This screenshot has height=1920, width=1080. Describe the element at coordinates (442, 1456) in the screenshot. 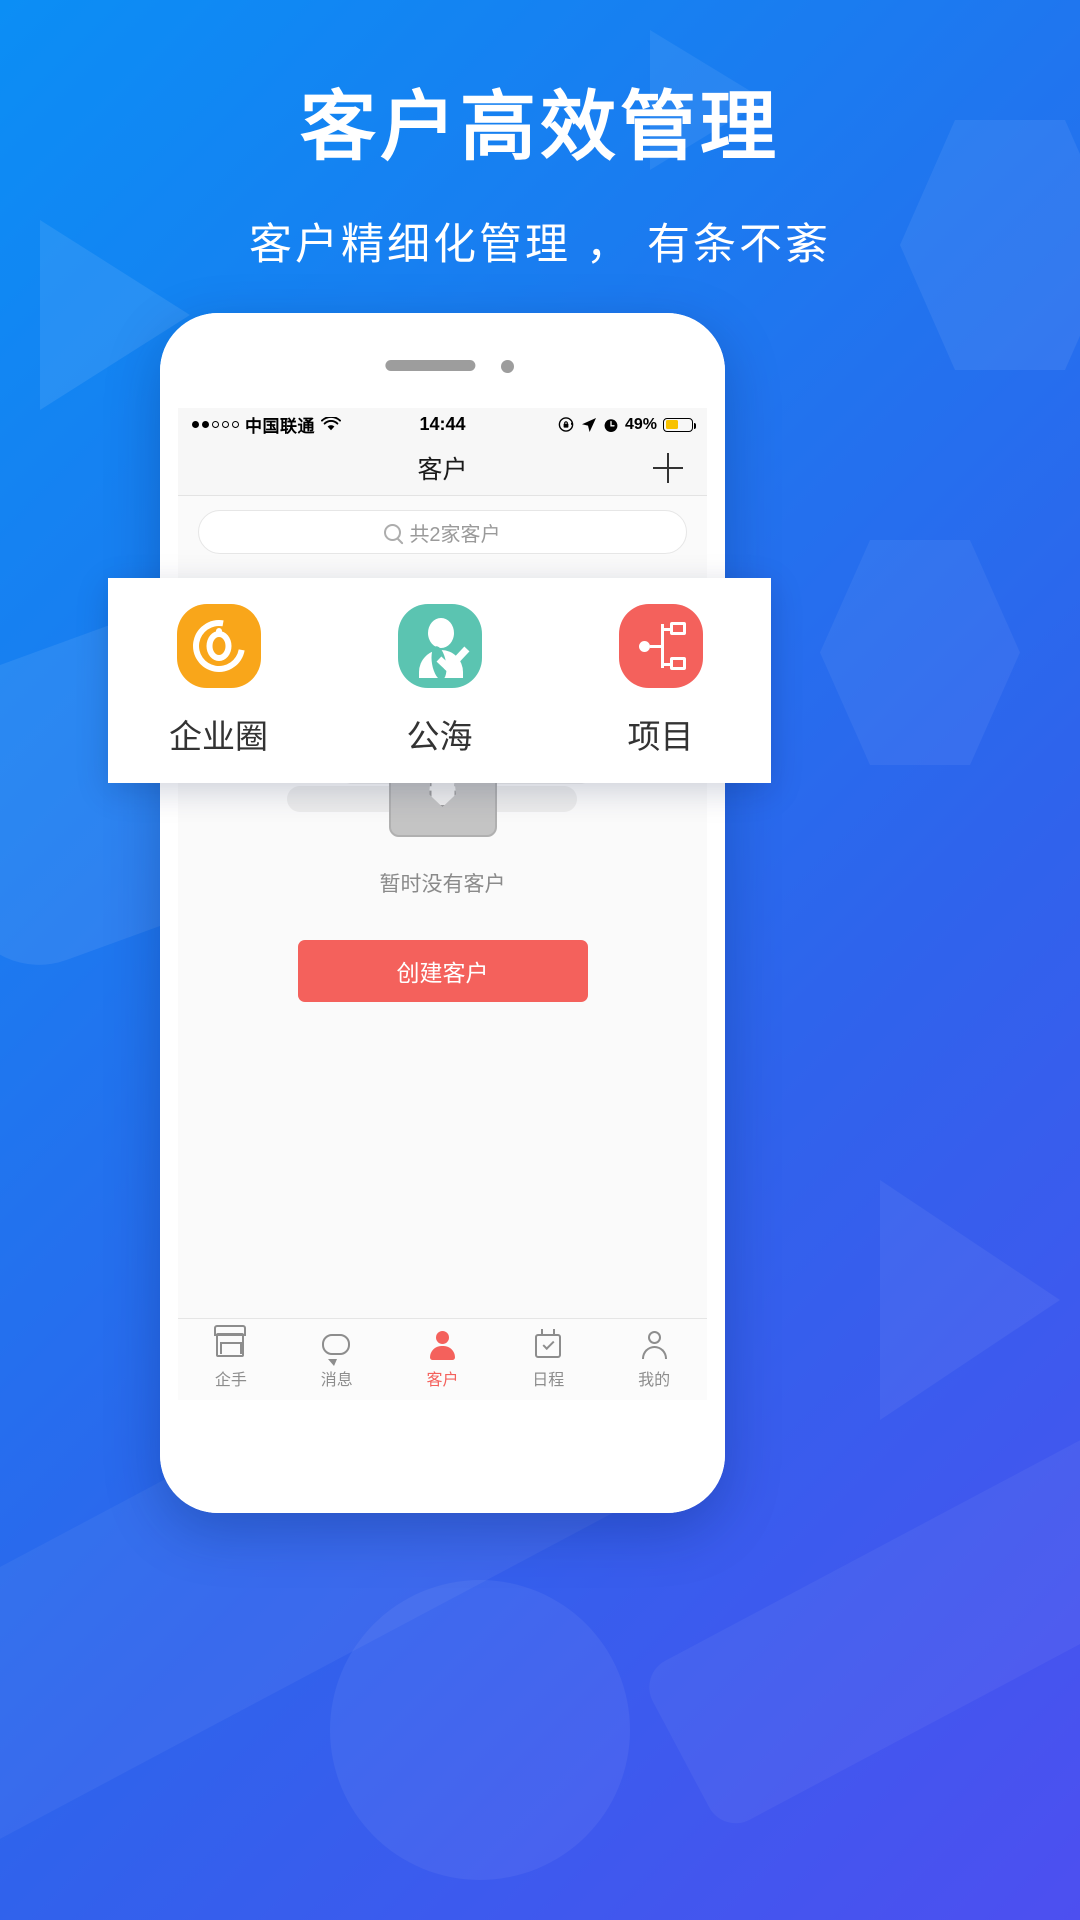

I see `phone-bottom-bezel` at that location.